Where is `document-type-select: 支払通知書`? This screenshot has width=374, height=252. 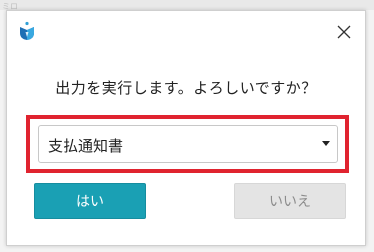 document-type-select: 支払通知書 is located at coordinates (188, 144).